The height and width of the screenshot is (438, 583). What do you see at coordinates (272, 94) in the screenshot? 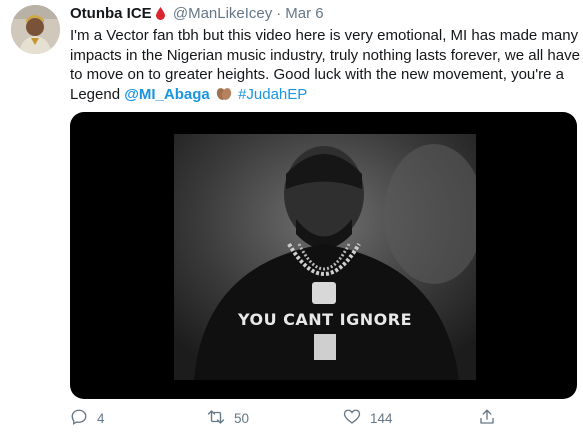
I see `hashtag-link: #JudahEP` at bounding box center [272, 94].